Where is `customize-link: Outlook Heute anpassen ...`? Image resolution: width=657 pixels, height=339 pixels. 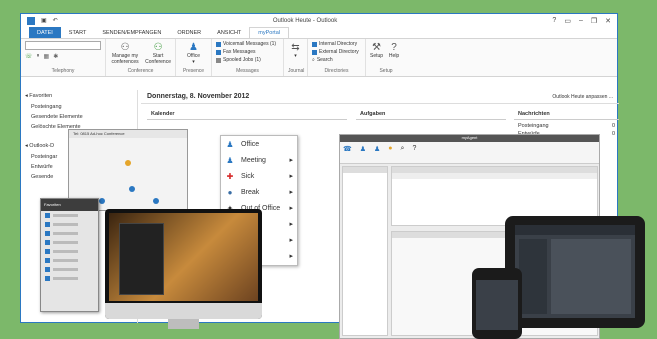 customize-link: Outlook Heute anpassen ... is located at coordinates (582, 97).